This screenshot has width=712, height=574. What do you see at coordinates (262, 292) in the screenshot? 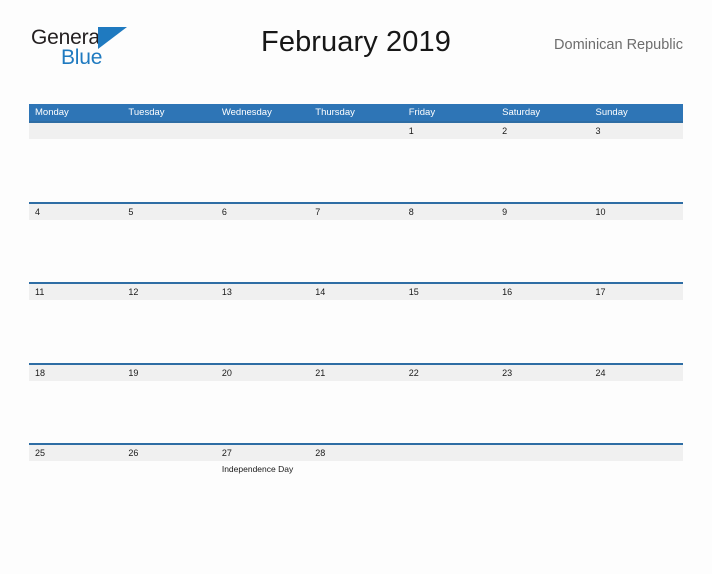
I see `day-cell: 13` at bounding box center [262, 292].